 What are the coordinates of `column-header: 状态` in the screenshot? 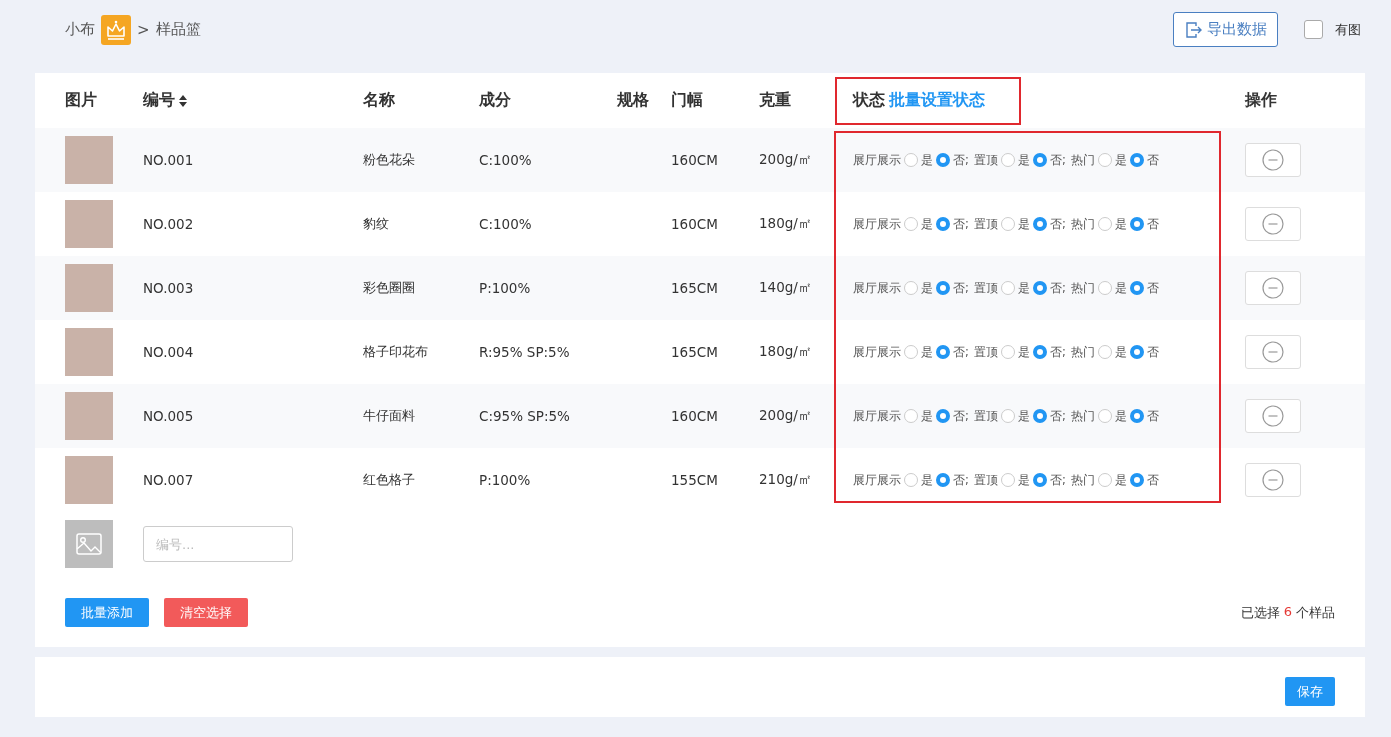 It's located at (869, 100).